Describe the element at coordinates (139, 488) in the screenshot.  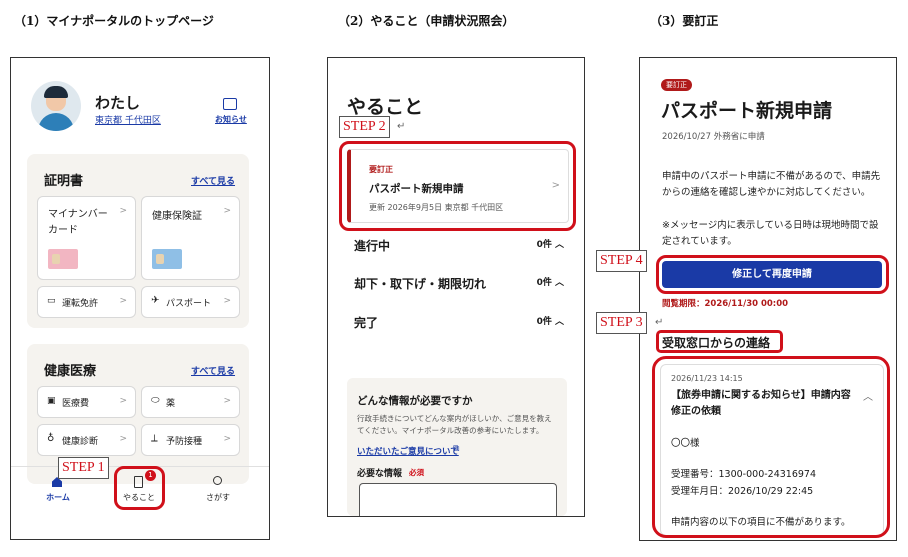
I see `step1-highlight` at that location.